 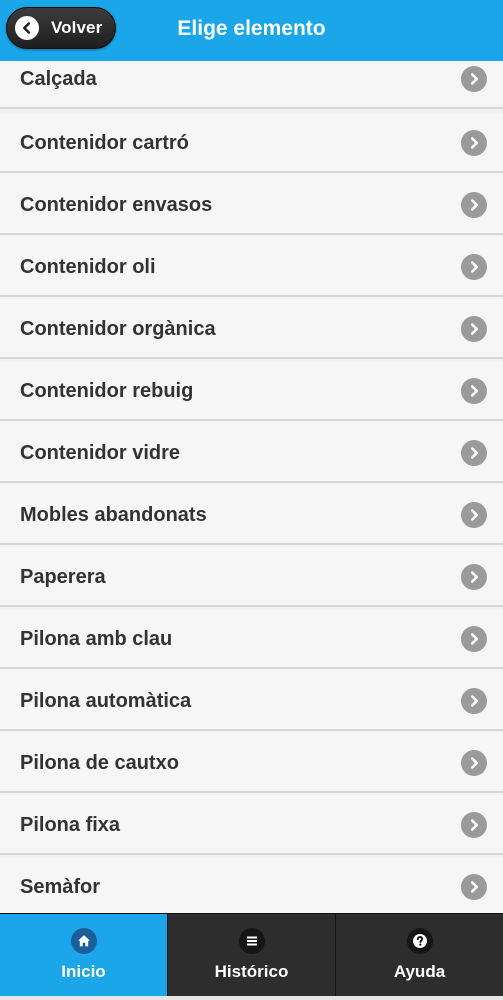 What do you see at coordinates (107, 391) in the screenshot?
I see `list-item-label: Contenidor rebuig` at bounding box center [107, 391].